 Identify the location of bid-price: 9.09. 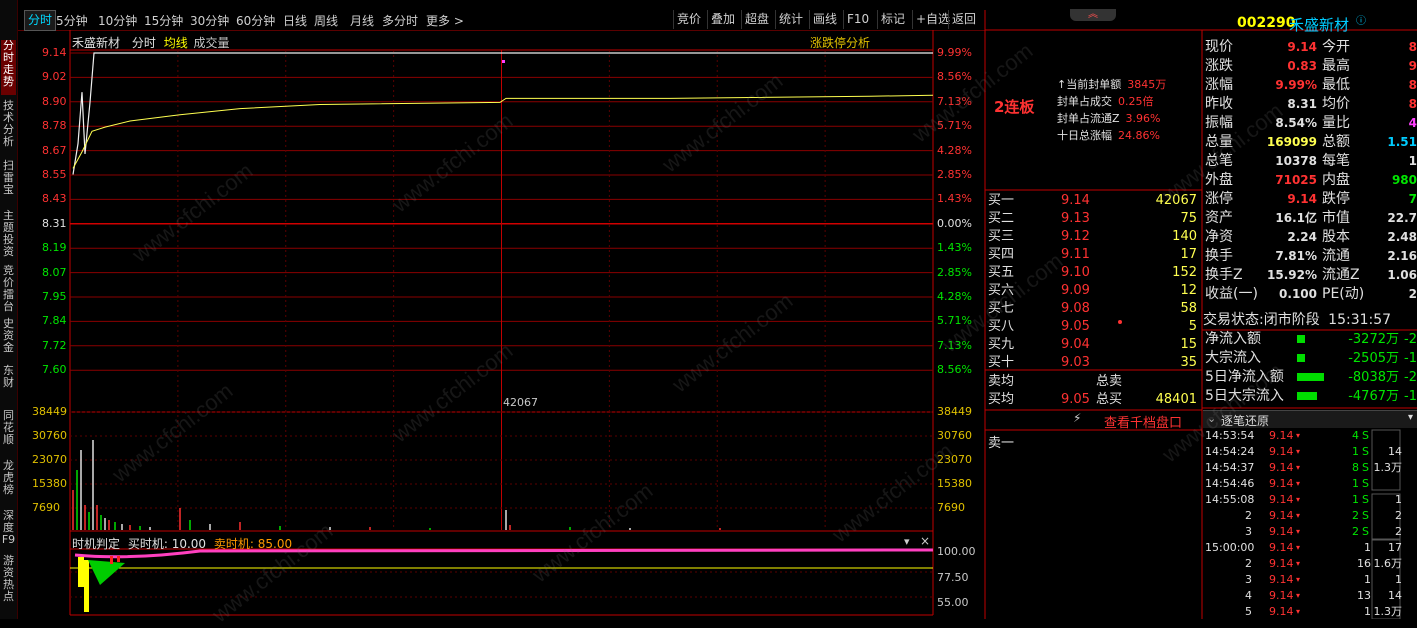
(1075, 290).